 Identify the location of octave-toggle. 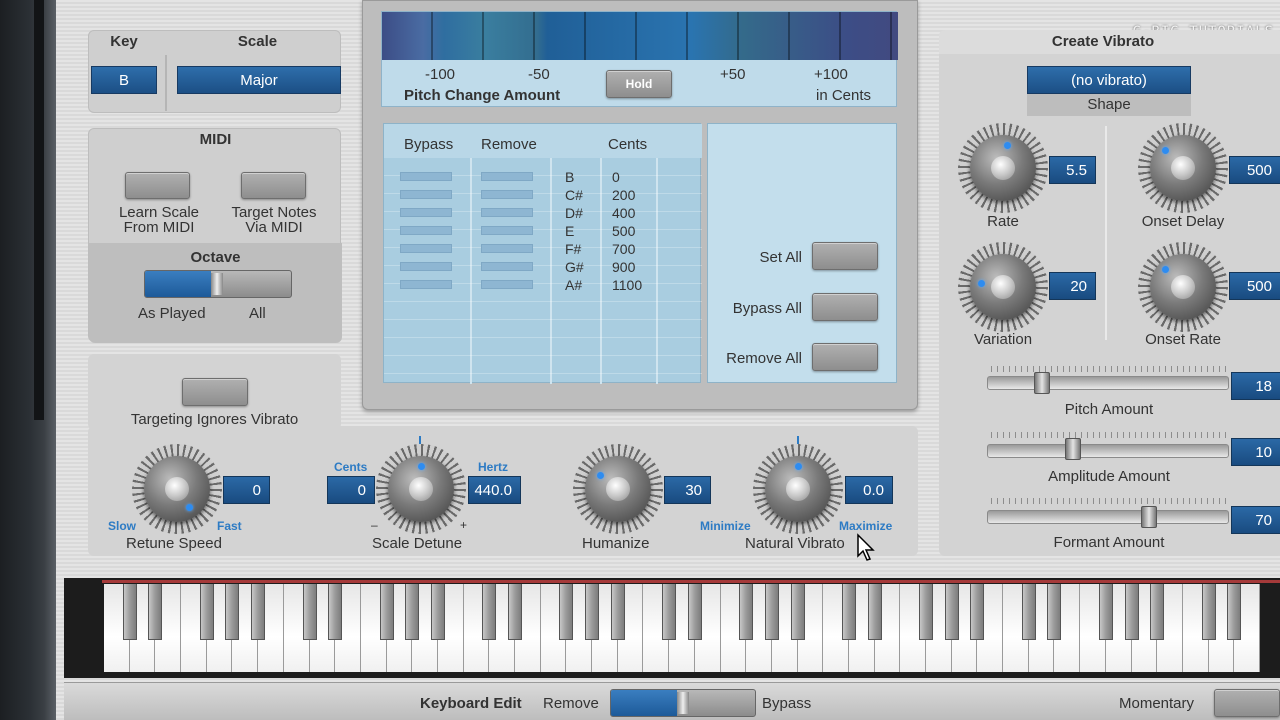
(218, 284).